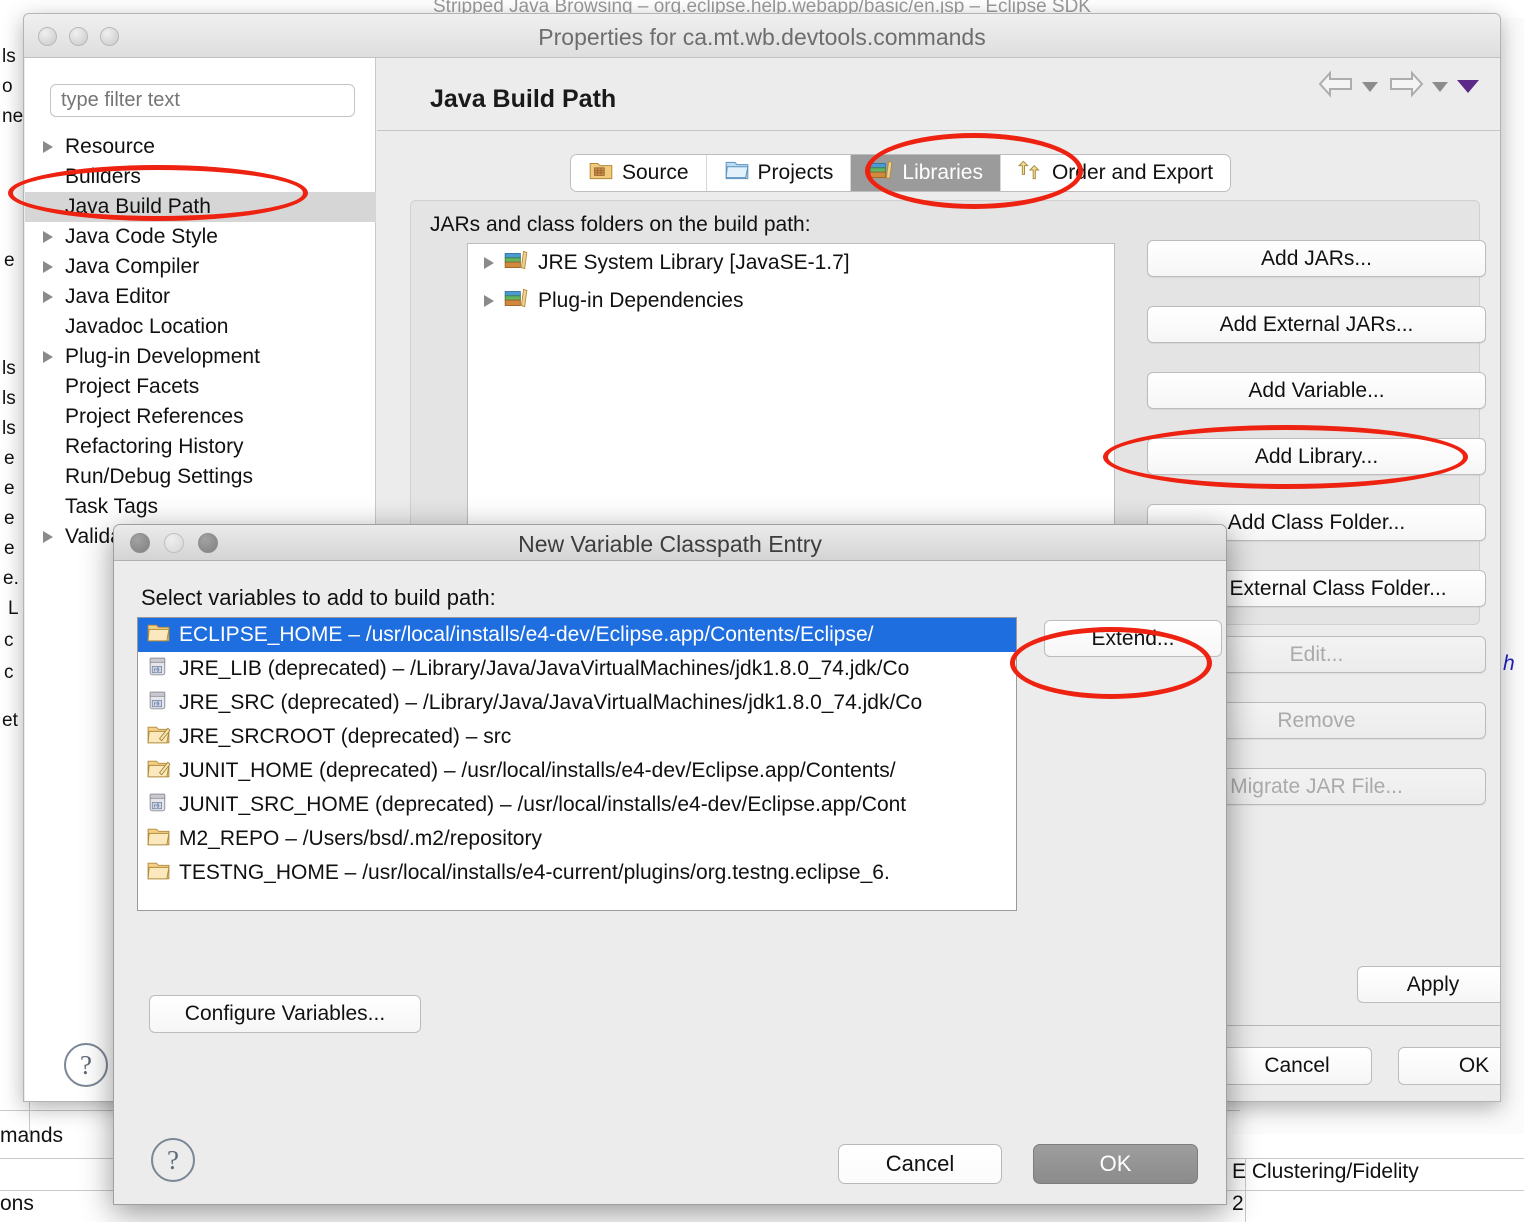 Image resolution: width=1524 pixels, height=1222 pixels. I want to click on back-history-chevron-icon, so click(1370, 86).